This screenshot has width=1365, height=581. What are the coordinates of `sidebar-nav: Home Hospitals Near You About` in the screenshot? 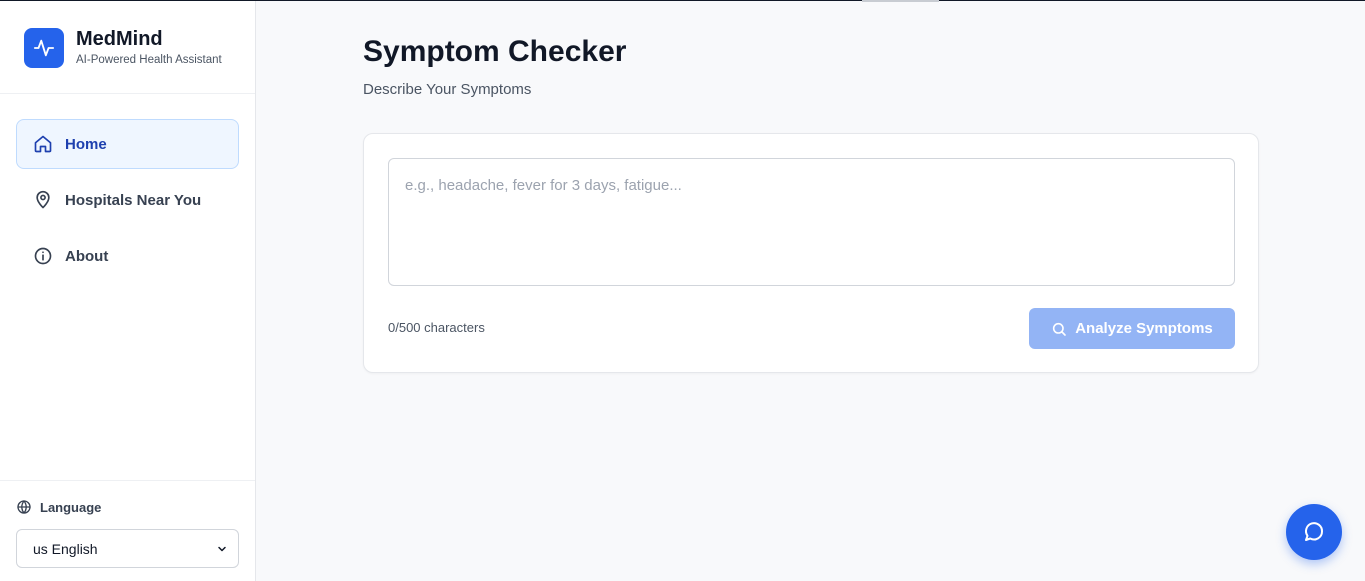 It's located at (127, 203).